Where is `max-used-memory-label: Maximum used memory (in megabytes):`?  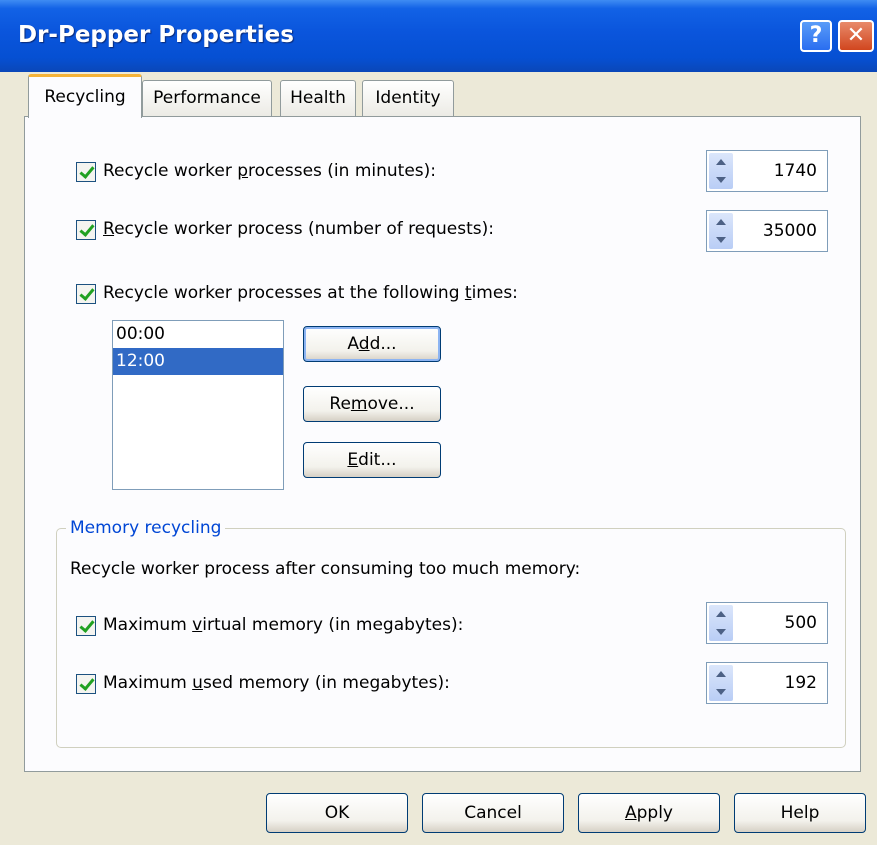
max-used-memory-label: Maximum used memory (in megabytes): is located at coordinates (276, 683).